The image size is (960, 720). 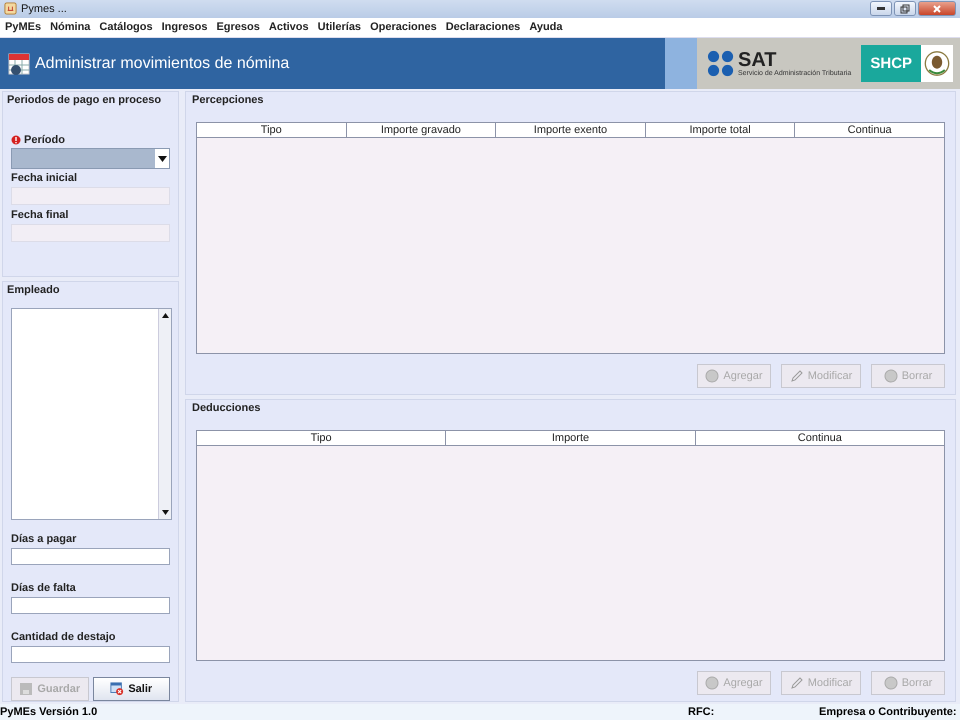 What do you see at coordinates (757, 60) in the screenshot?
I see `logo-text: SAT` at bounding box center [757, 60].